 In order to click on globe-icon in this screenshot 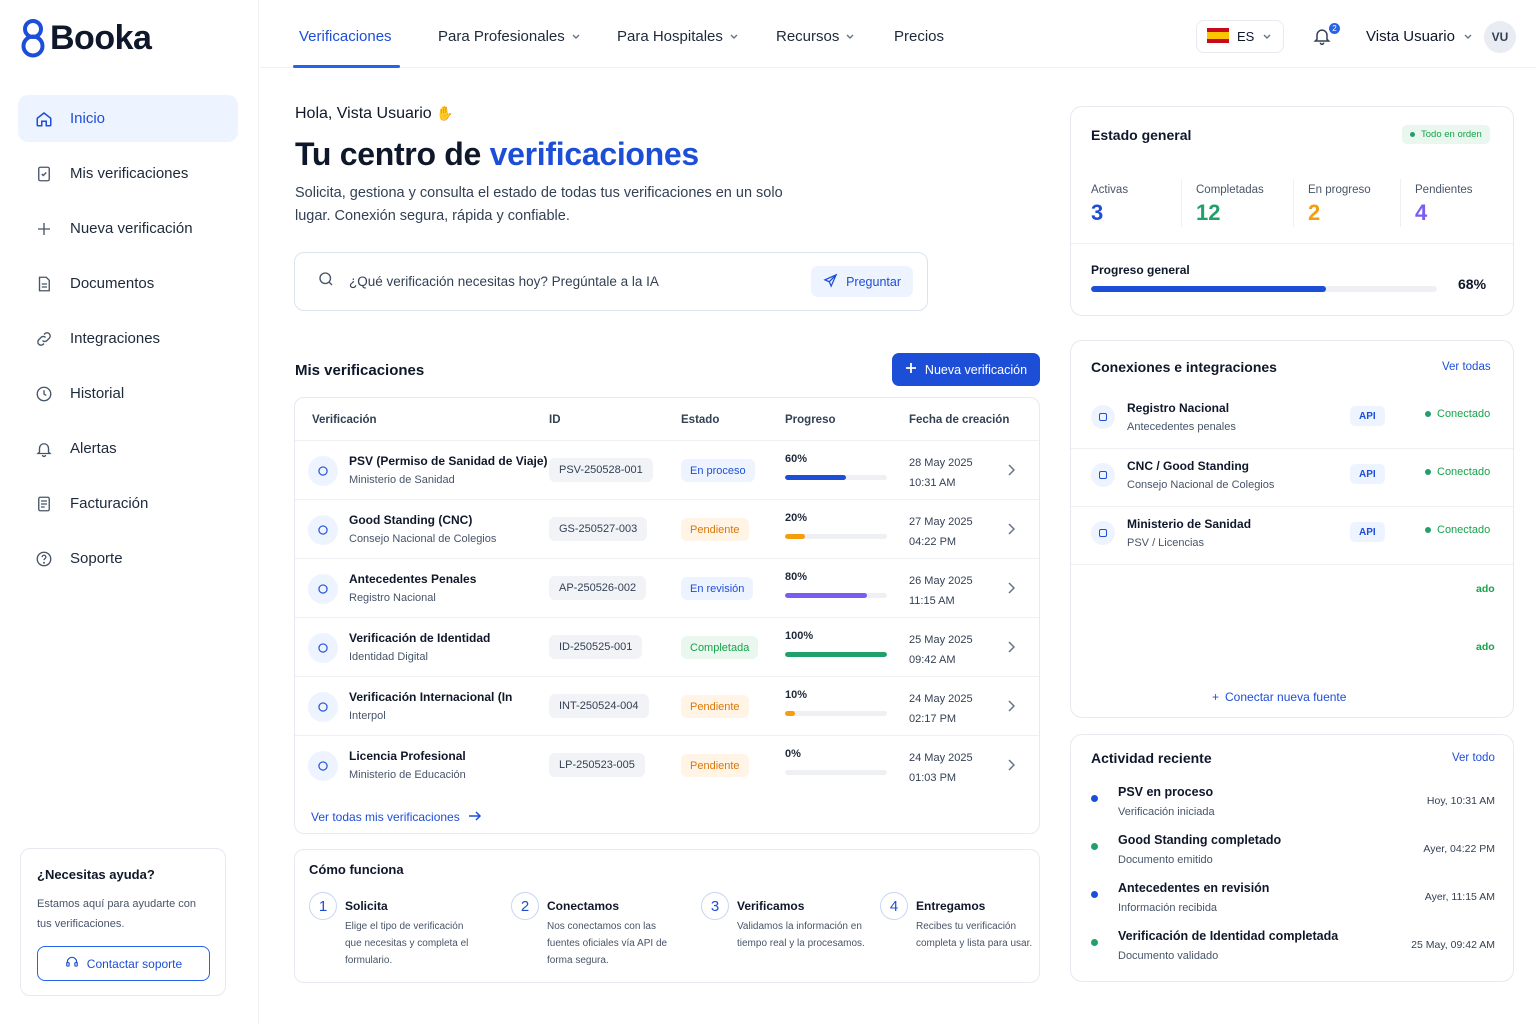, I will do `click(323, 707)`.